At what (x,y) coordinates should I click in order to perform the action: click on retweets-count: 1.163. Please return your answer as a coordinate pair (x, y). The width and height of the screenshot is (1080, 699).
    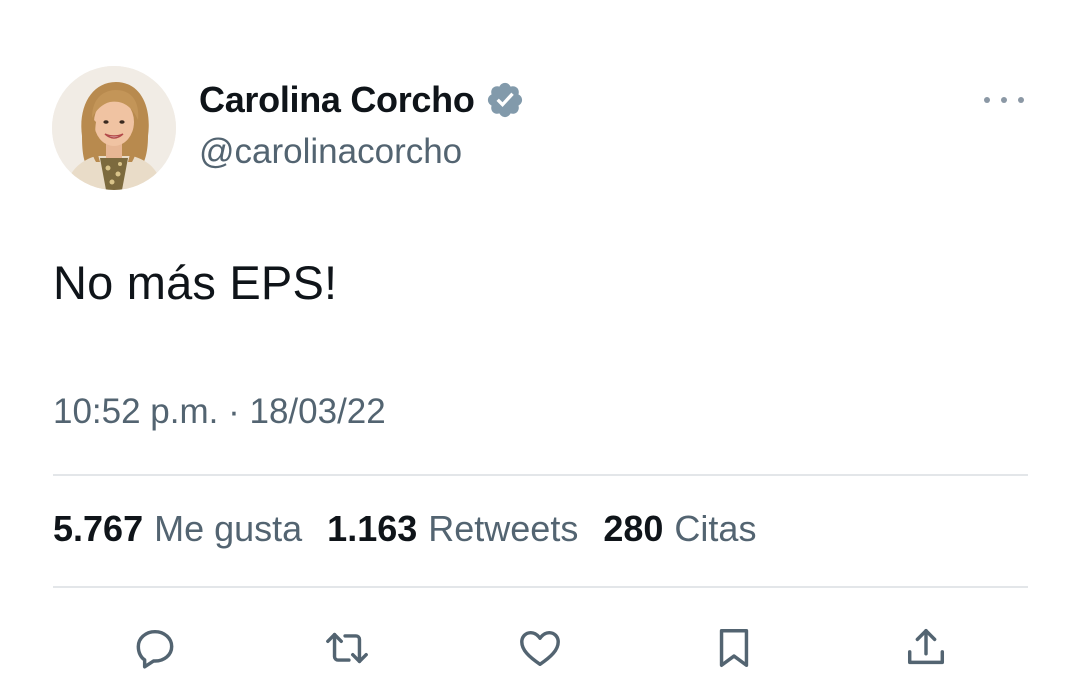
    Looking at the image, I should click on (372, 528).